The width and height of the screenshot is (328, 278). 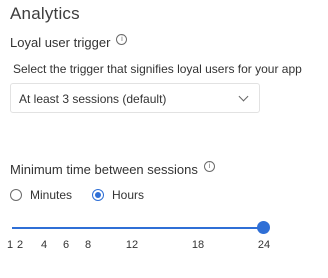 What do you see at coordinates (132, 245) in the screenshot?
I see `slider-tick: 12` at bounding box center [132, 245].